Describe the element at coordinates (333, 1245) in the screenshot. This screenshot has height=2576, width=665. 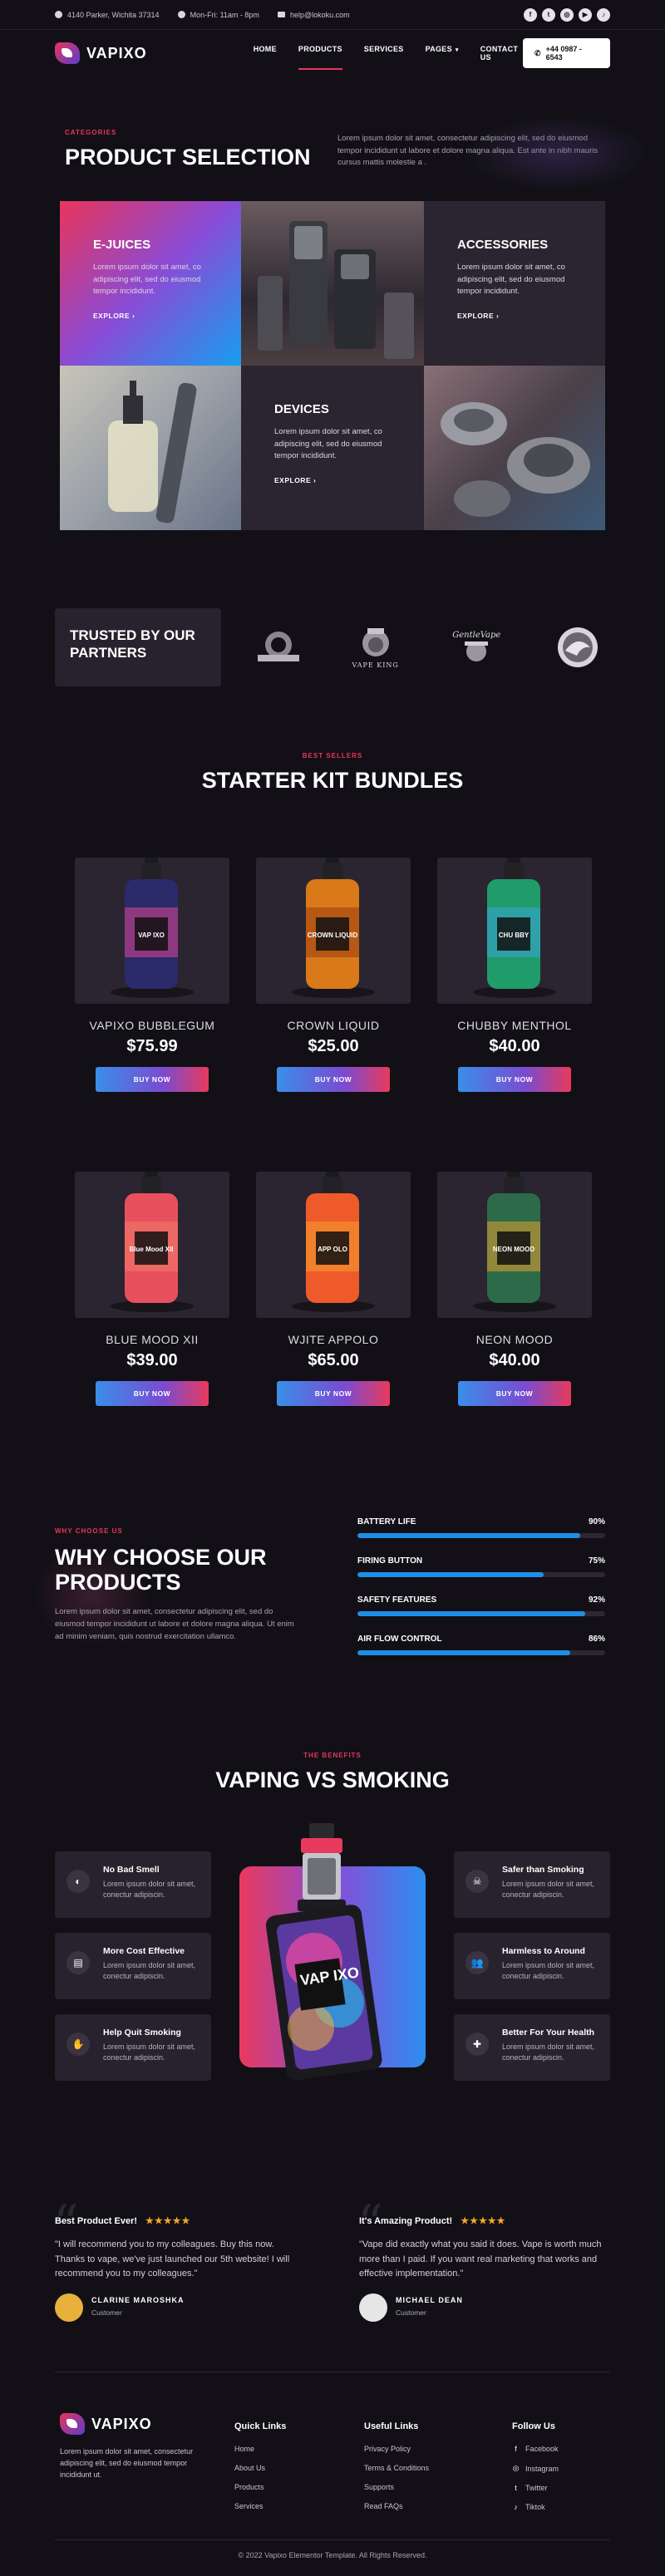
I see `product-card: APP OLO` at that location.